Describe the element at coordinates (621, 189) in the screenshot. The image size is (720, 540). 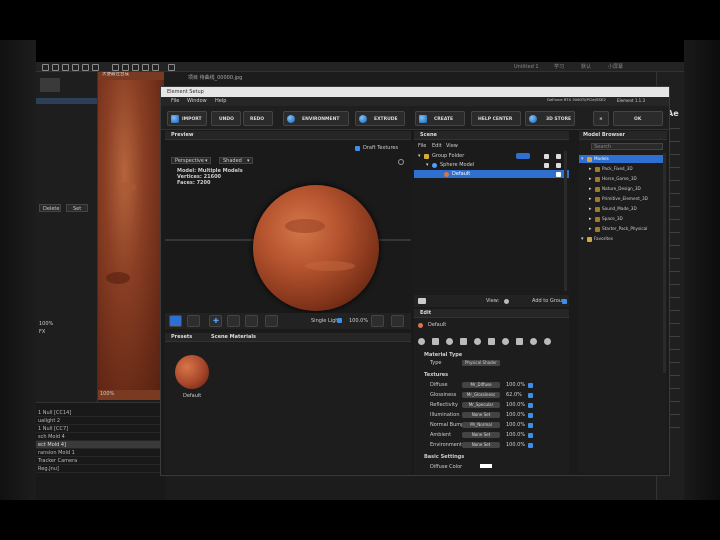
I see `model-tree-item: ▸ Nature_Design_3D` at that location.